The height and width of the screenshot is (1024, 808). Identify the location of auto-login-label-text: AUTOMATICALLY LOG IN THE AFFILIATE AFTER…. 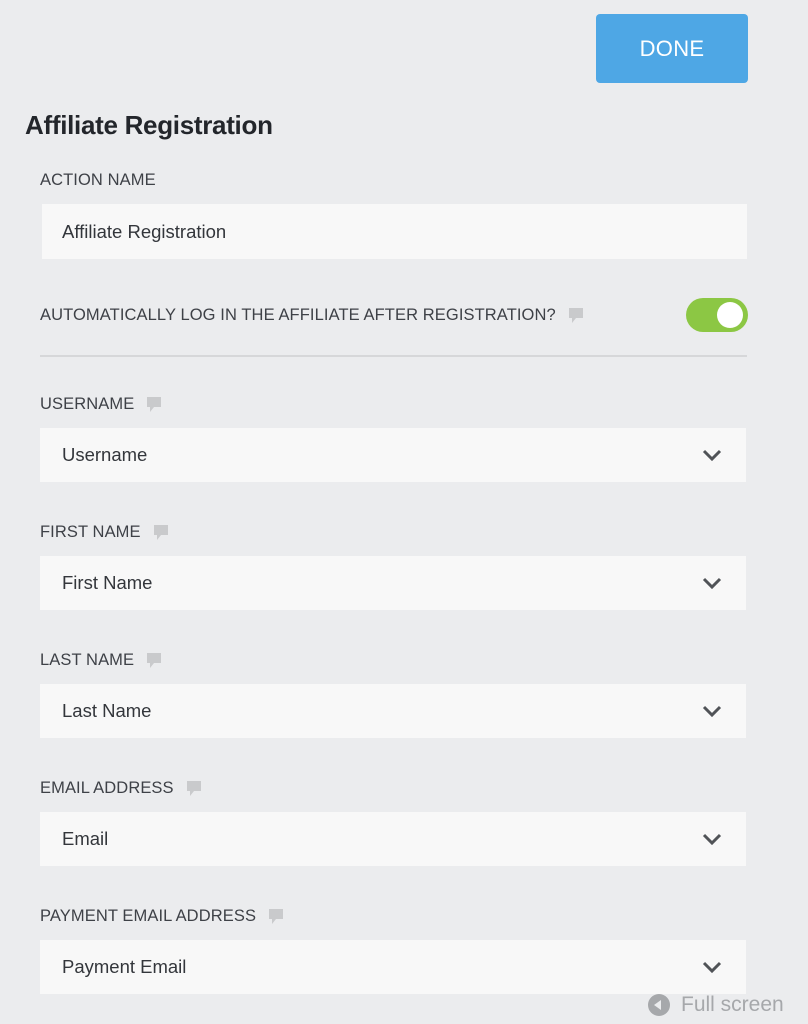
(298, 315).